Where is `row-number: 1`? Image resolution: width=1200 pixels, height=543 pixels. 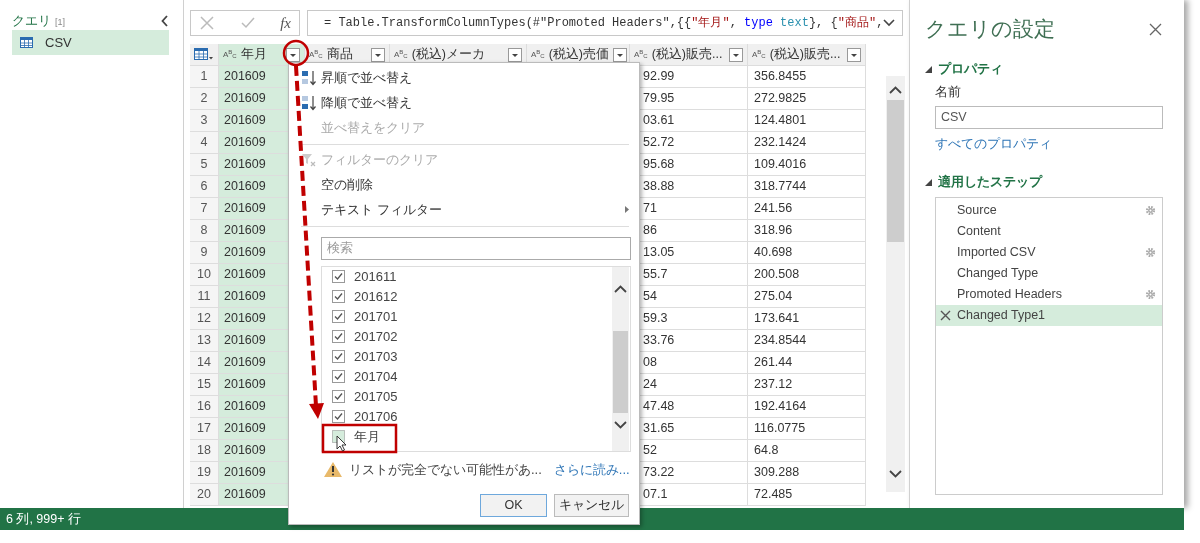
row-number: 1 is located at coordinates (204, 77).